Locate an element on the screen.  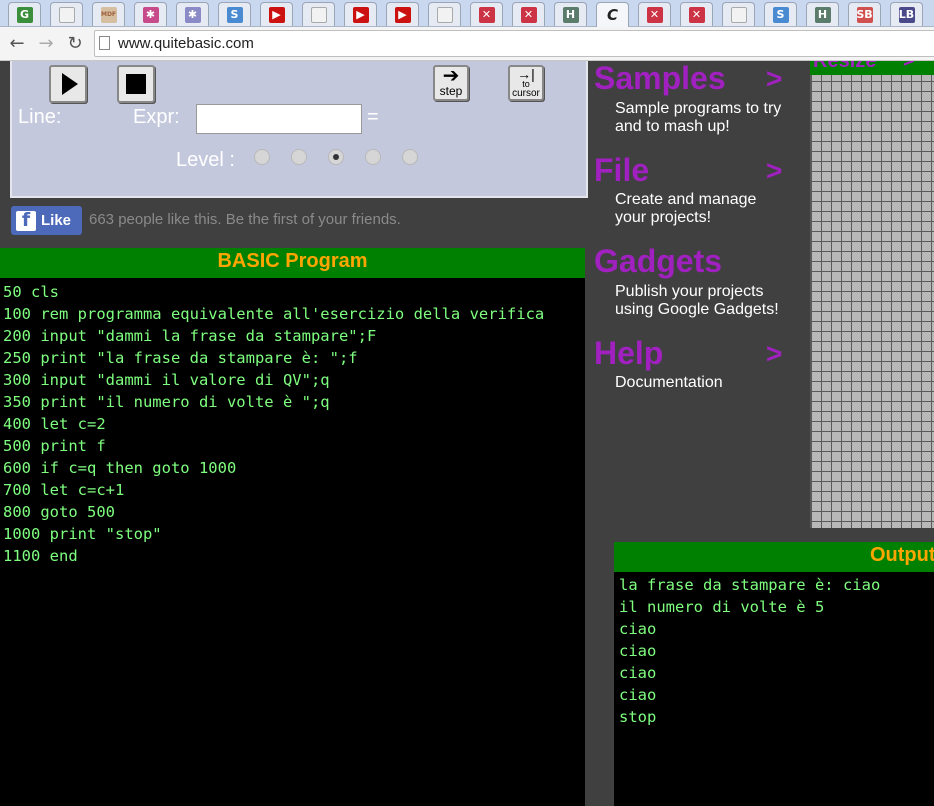
tab-blank-favicon-icon is located at coordinates (66, 14).